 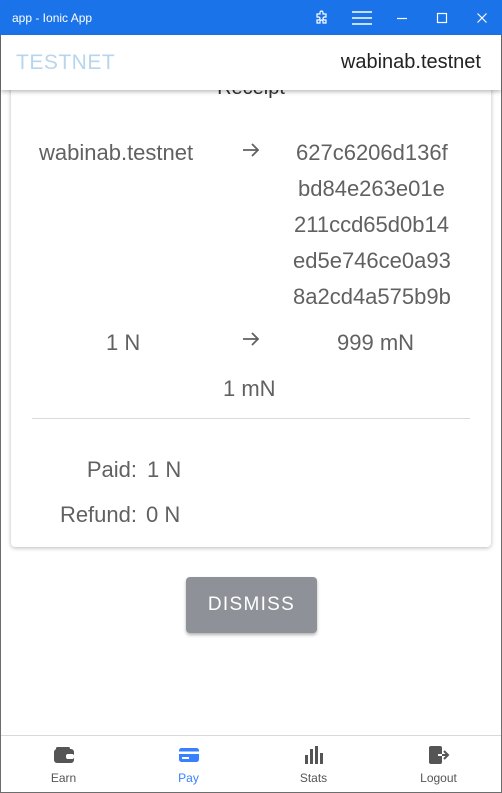 I want to click on paid-label: Paid:, so click(x=111, y=469).